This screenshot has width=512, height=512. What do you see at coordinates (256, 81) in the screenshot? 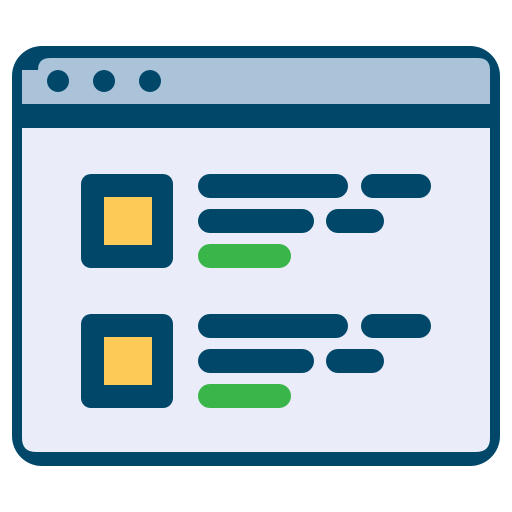
I see `title-bar` at bounding box center [256, 81].